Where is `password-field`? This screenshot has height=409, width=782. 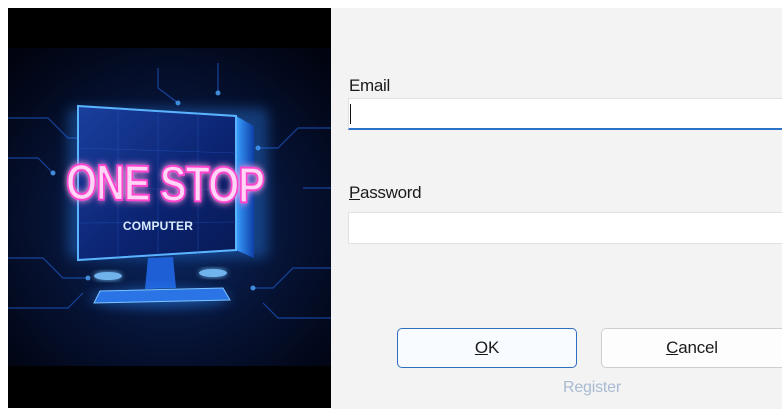 password-field is located at coordinates (565, 228).